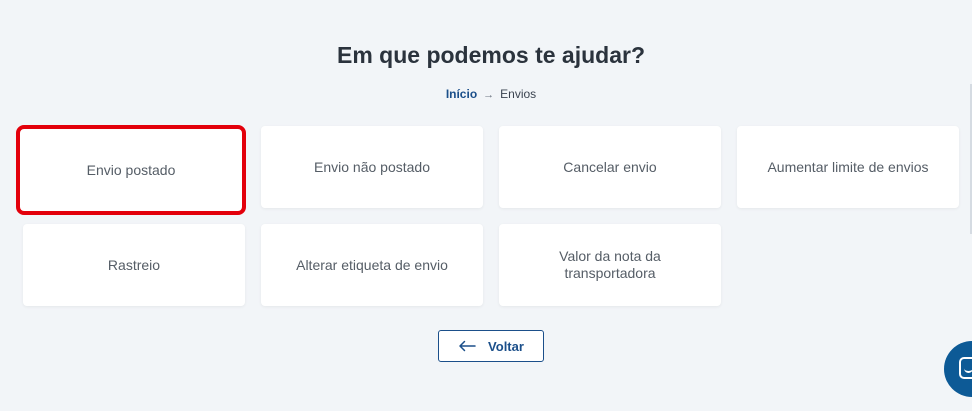 This screenshot has height=411, width=972. I want to click on arrow-left-icon, so click(467, 346).